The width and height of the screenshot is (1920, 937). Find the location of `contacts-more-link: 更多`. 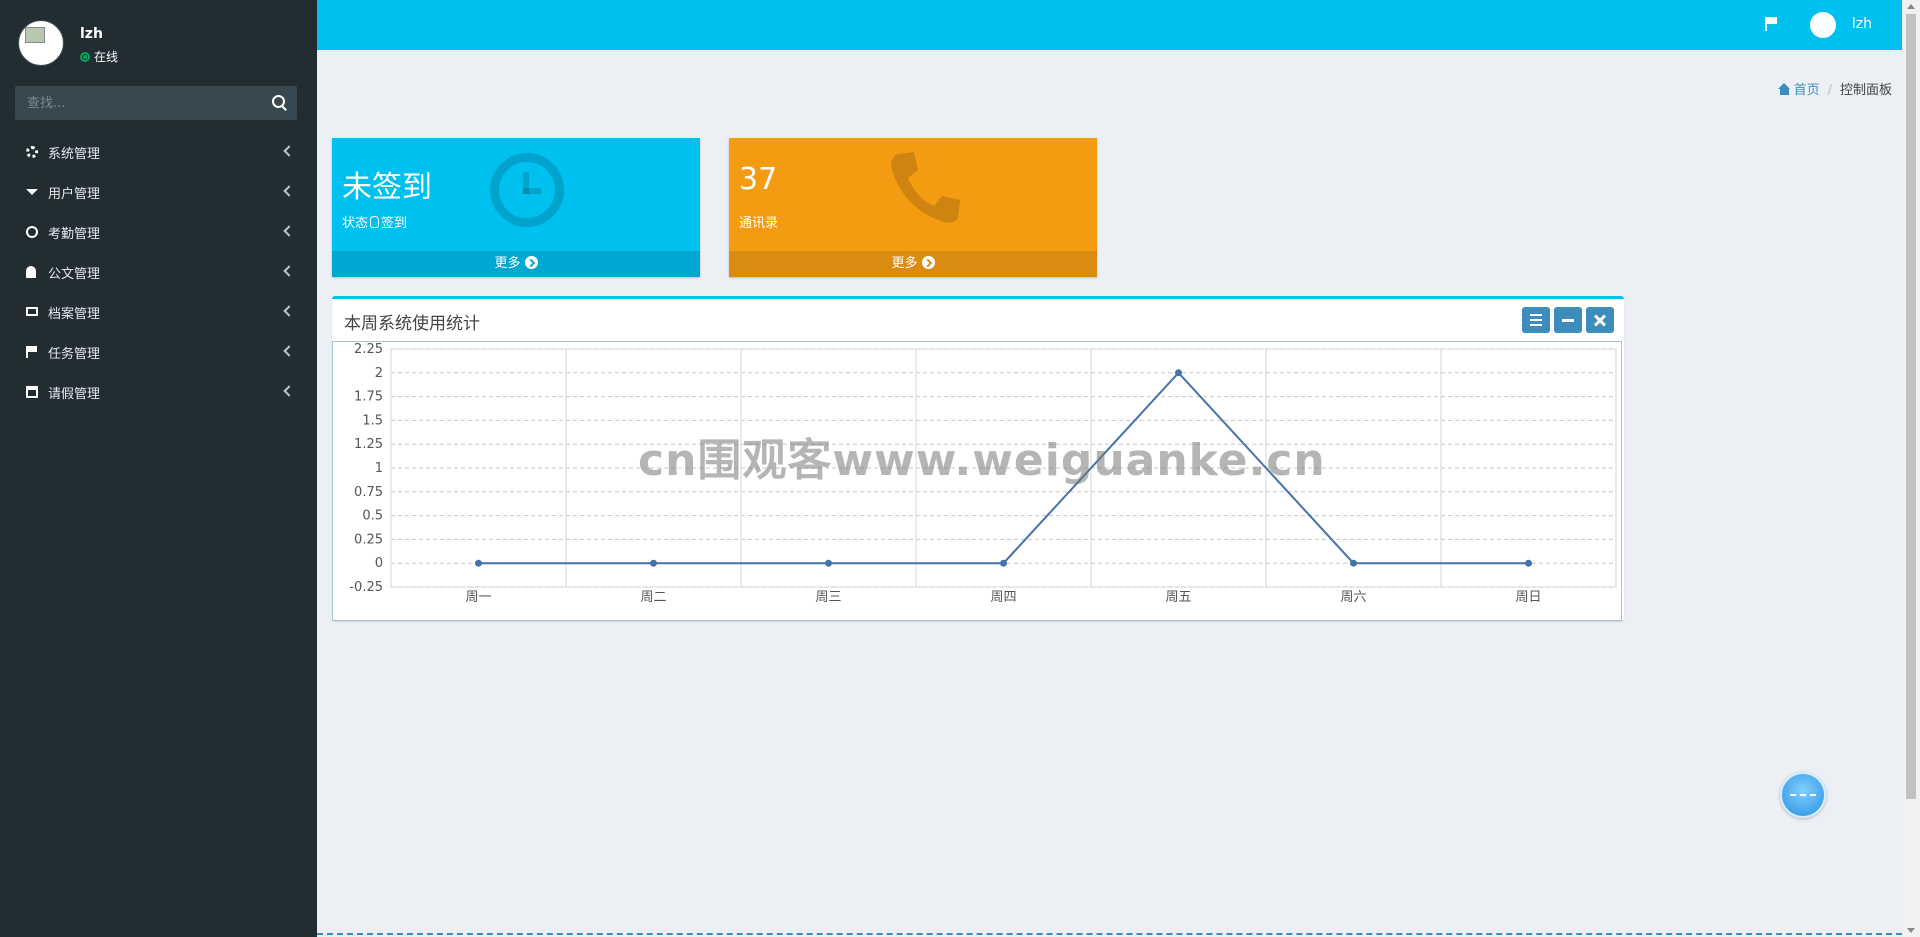

contacts-more-link: 更多 is located at coordinates (913, 264).